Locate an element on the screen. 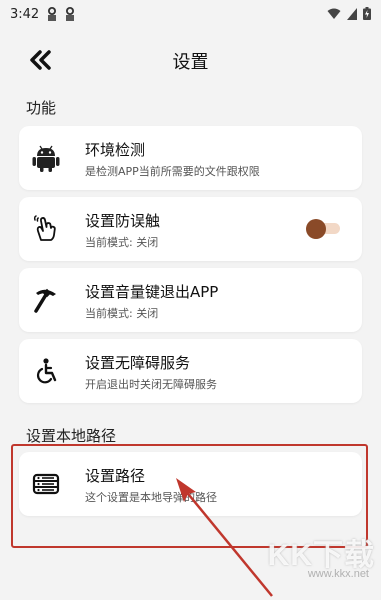 This screenshot has width=381, height=600. setting-subtitle: 开启退出时关闭无障碍服务 is located at coordinates (151, 384).